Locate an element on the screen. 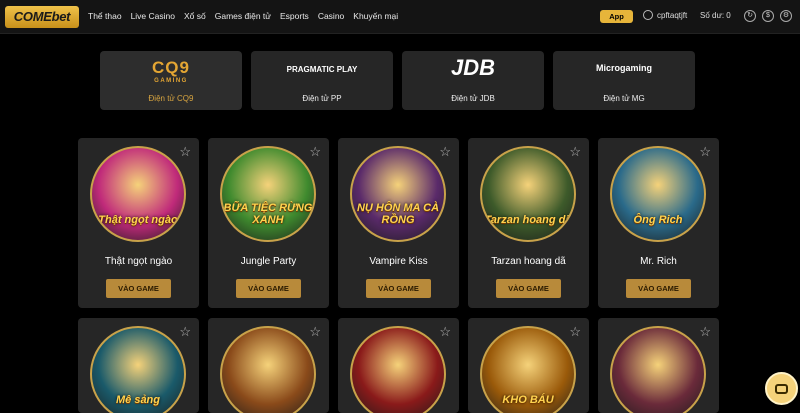 The image size is (800, 413). game-thumbnail: BỮA TIỆC RỪNG XANH is located at coordinates (268, 194).